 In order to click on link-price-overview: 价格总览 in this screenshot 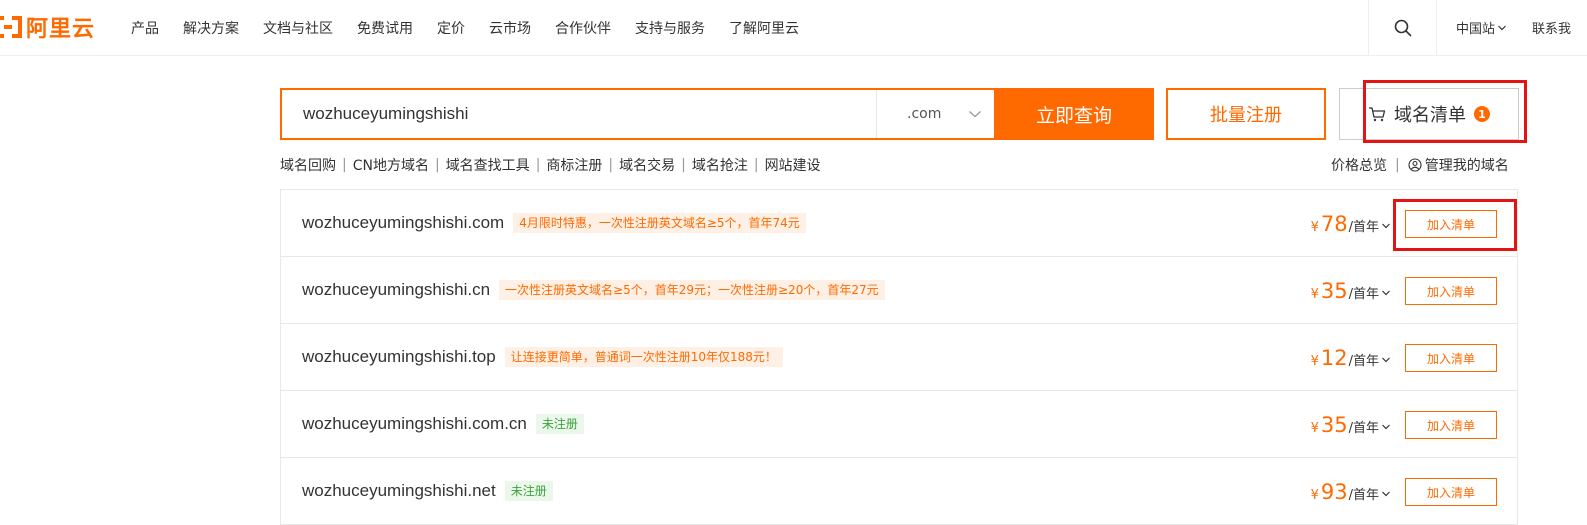, I will do `click(1359, 165)`.